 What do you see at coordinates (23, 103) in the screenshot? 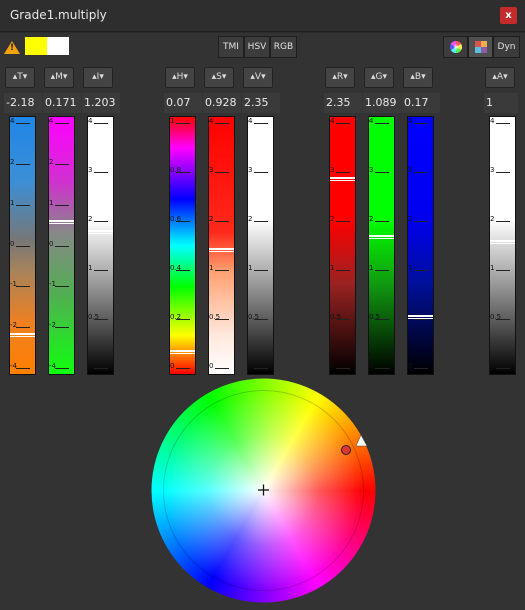
I see `channel-t-value: -2.18` at bounding box center [23, 103].